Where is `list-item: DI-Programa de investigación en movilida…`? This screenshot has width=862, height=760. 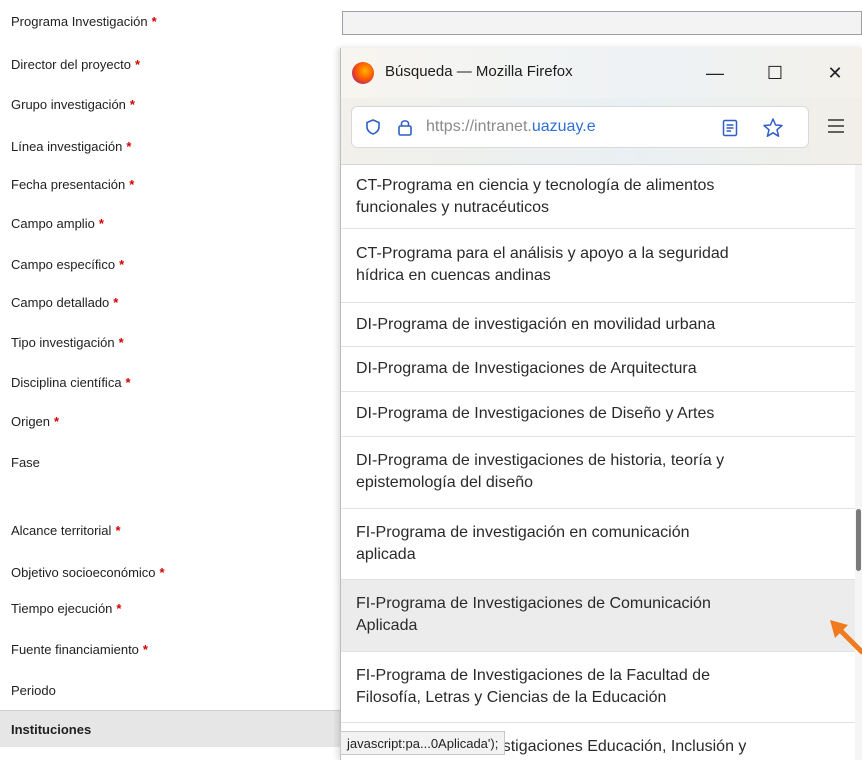
list-item: DI-Programa de investigación en movilida… is located at coordinates (599, 325).